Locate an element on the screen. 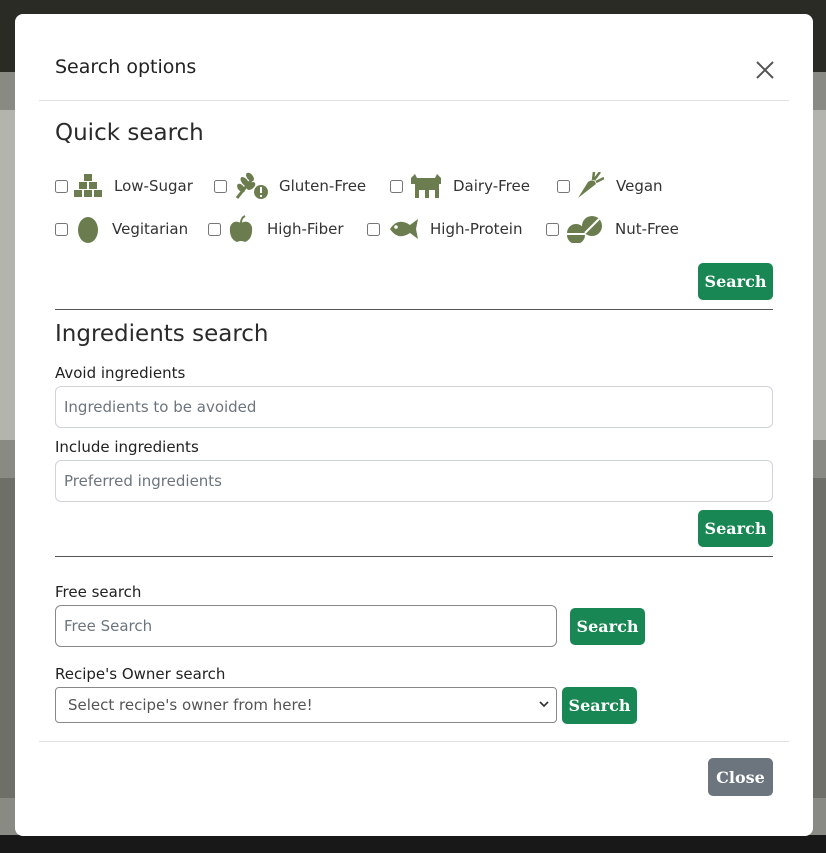 The height and width of the screenshot is (853, 826). modal-title: Search options is located at coordinates (126, 67).